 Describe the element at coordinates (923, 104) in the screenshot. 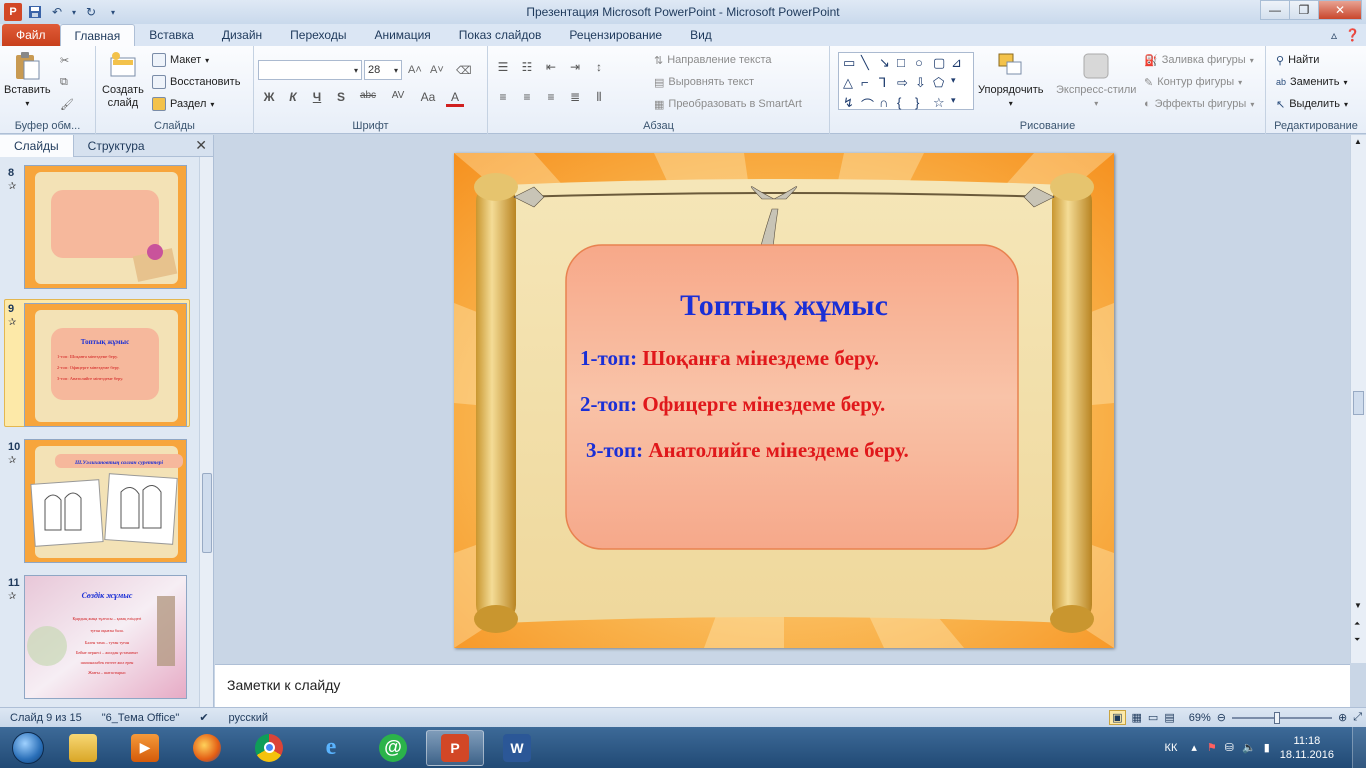

I see `brace-right-shape-icon: }` at that location.